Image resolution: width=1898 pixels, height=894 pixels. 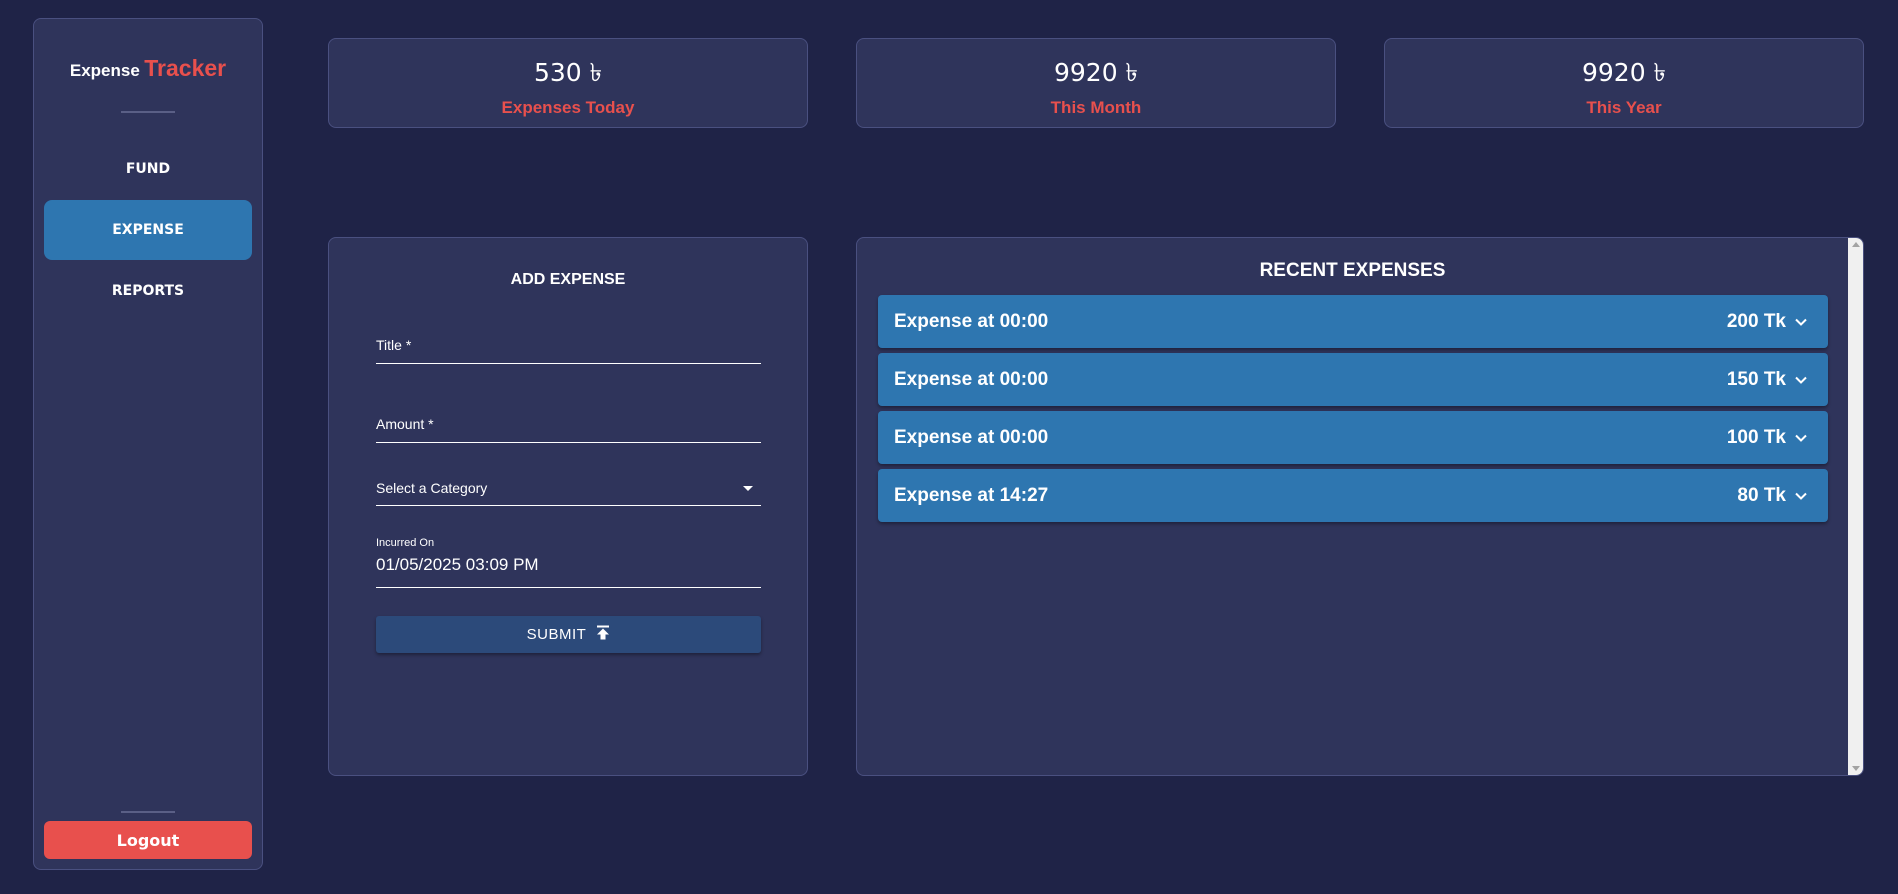 I want to click on sidebar-item-expense: EXPENSE, so click(x=148, y=230).